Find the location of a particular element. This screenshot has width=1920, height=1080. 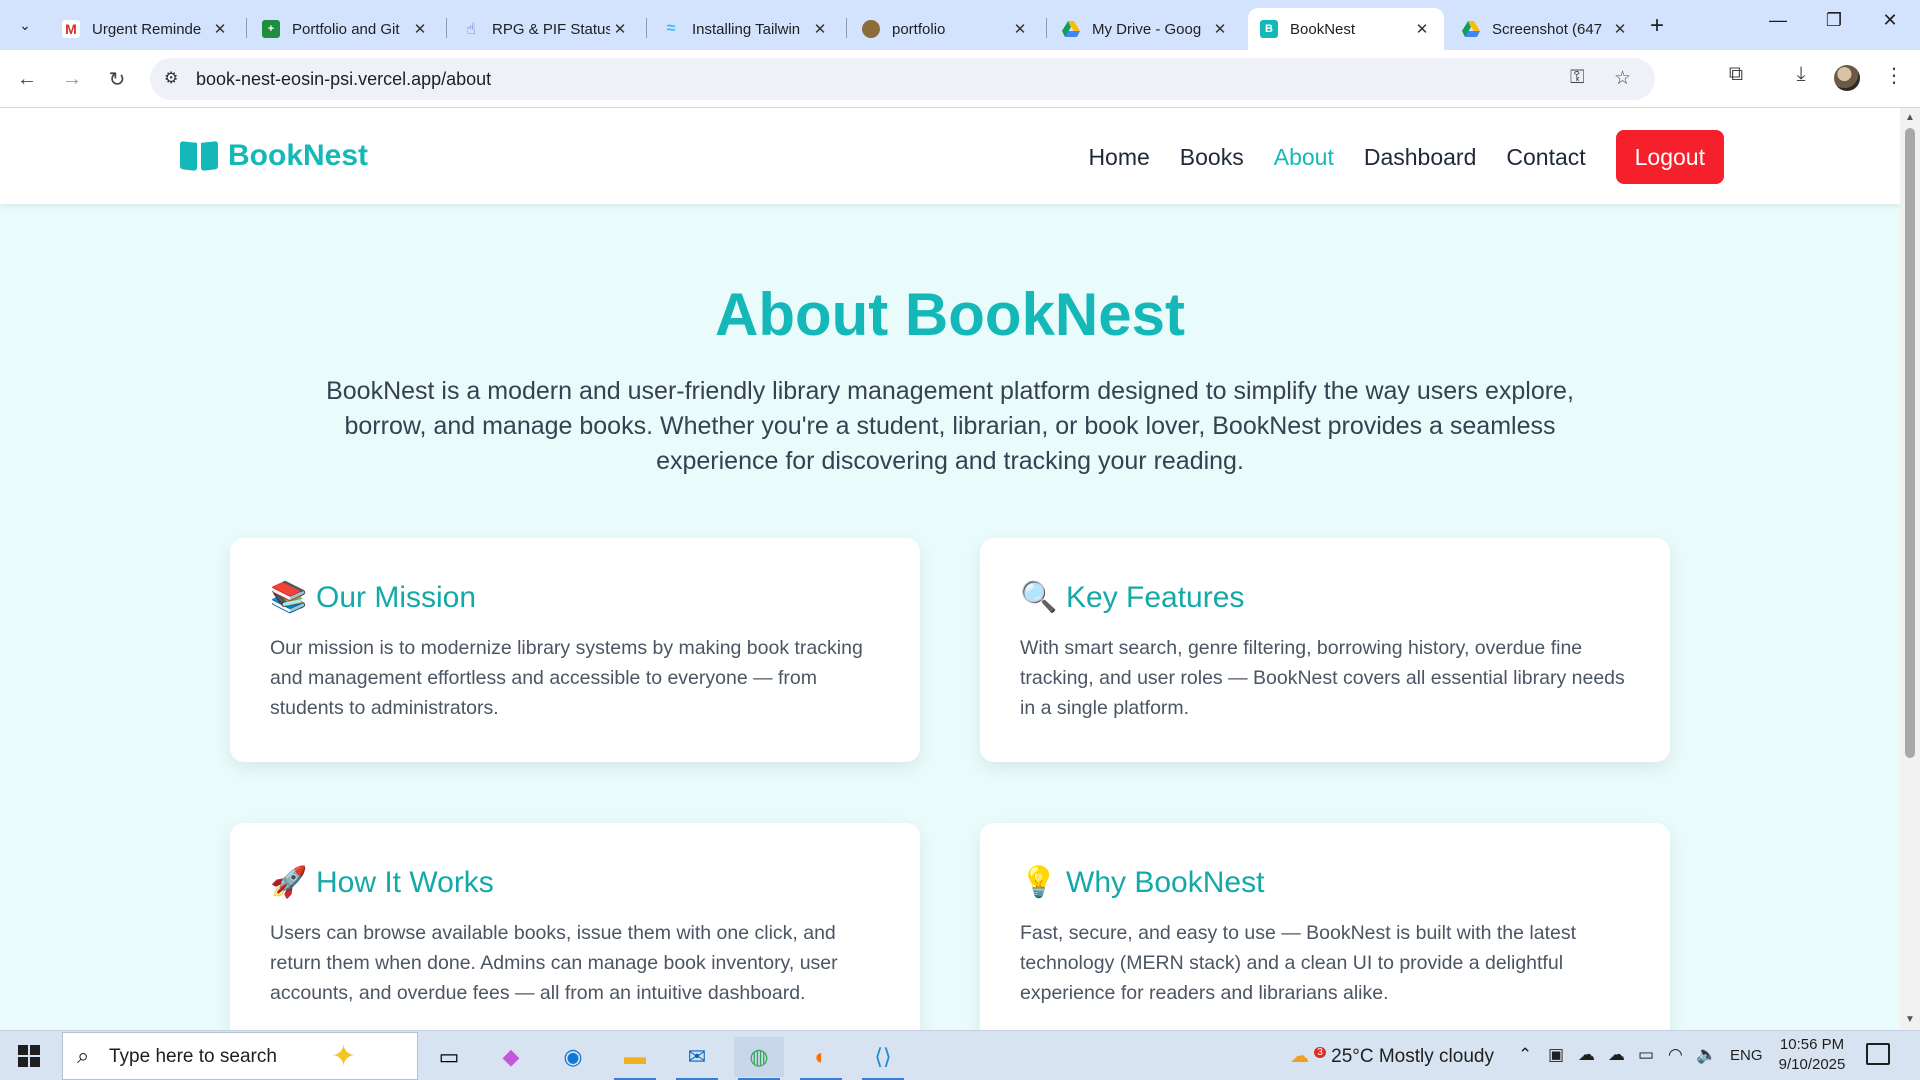

wifi-icon: ◠ is located at coordinates (1675, 1055).